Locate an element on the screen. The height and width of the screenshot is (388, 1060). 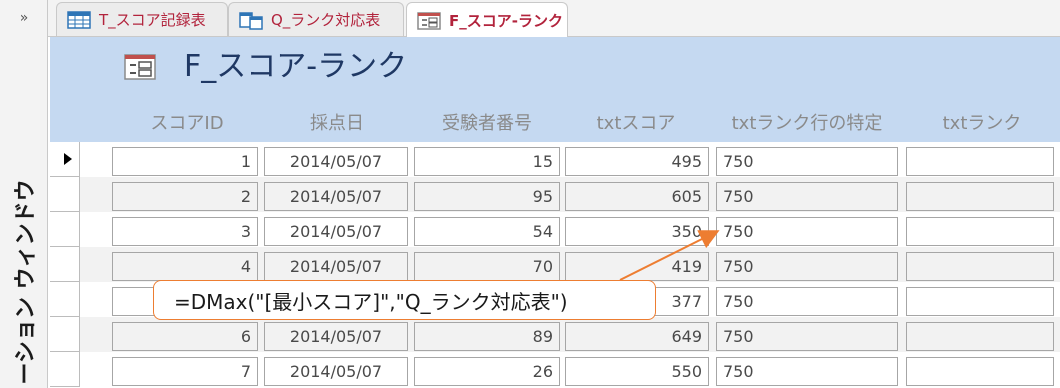
column-header-txt-score: txtスコア is located at coordinates (636, 123).